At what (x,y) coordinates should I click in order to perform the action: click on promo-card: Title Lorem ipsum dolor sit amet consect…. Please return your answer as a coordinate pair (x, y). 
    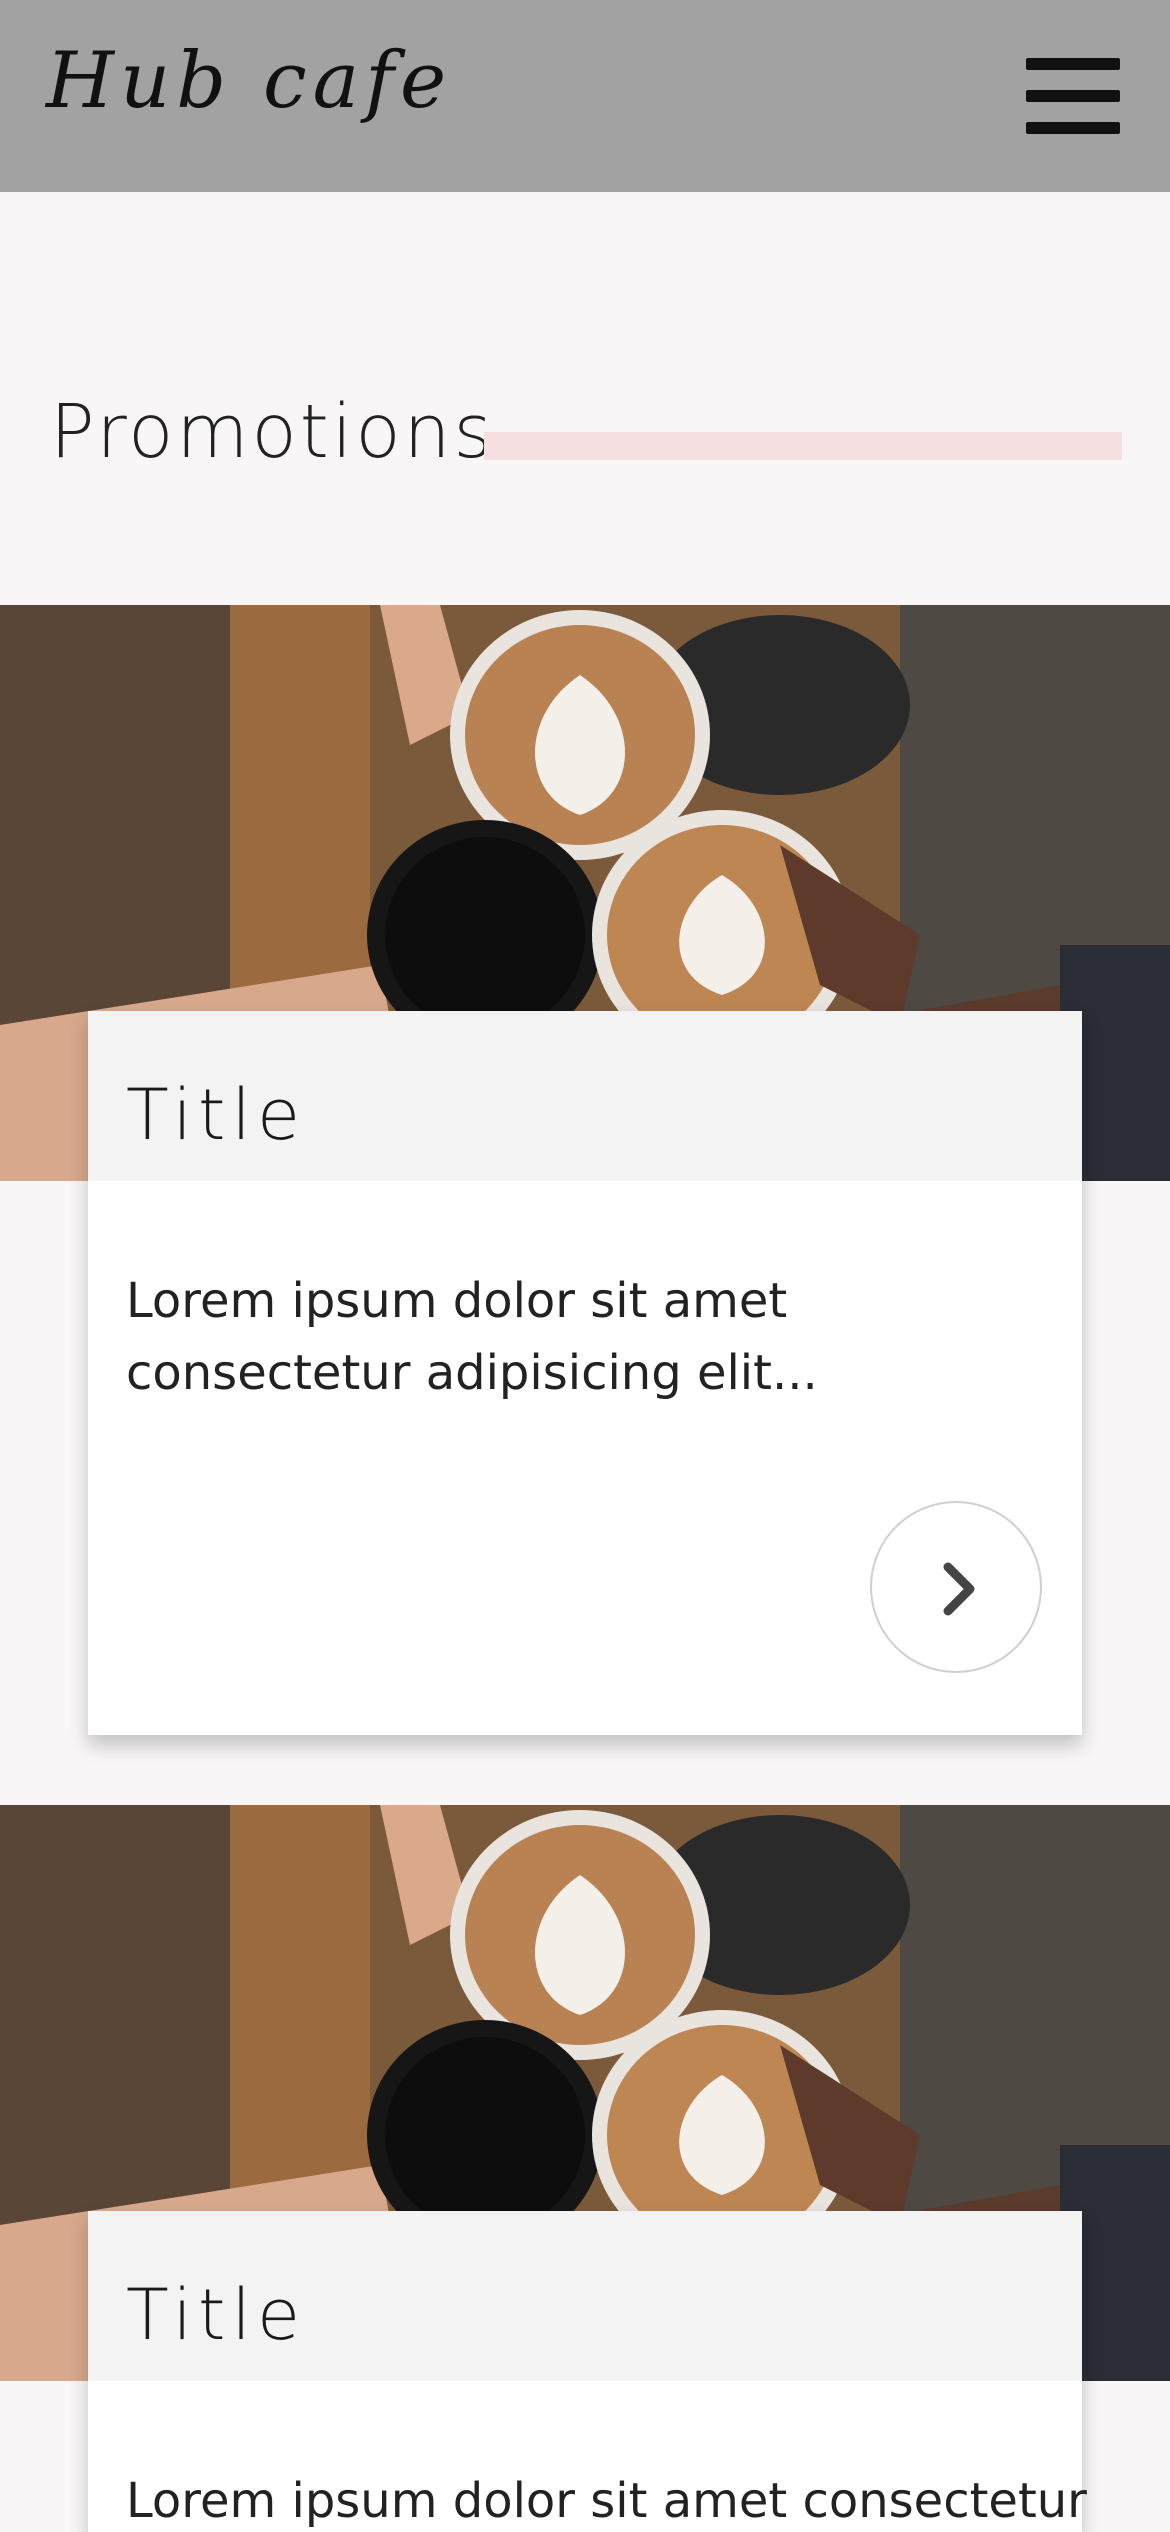
    Looking at the image, I should click on (587, 2371).